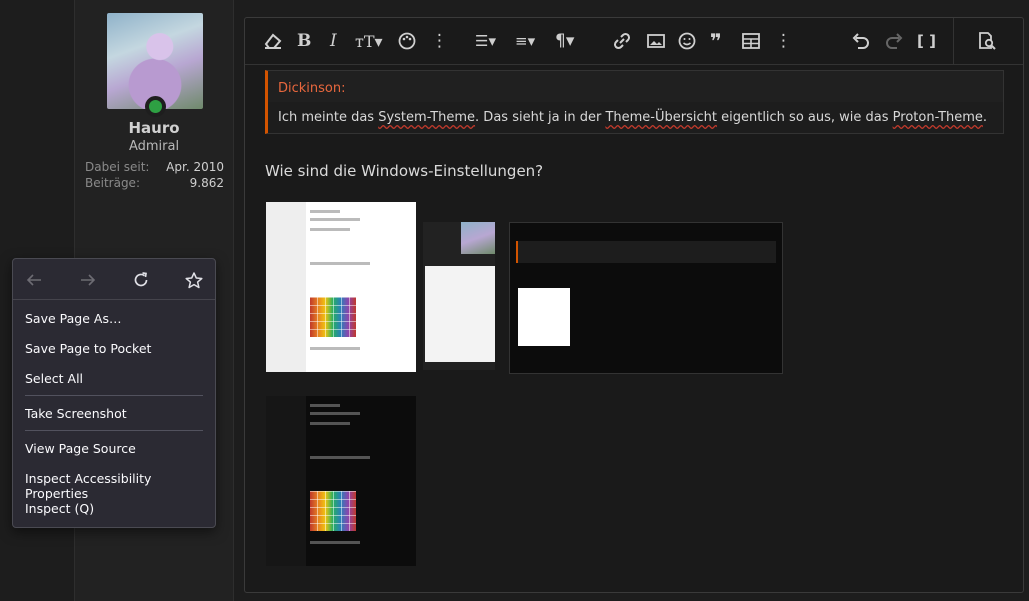 The image size is (1029, 601). I want to click on stat-value: 9.862, so click(207, 183).